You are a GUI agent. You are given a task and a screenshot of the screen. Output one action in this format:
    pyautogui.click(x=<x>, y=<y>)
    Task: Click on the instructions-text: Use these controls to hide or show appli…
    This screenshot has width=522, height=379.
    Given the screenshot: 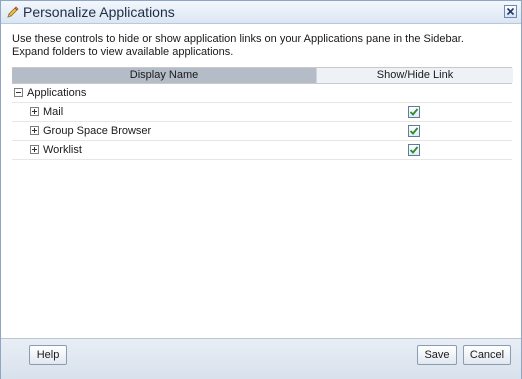 What is the action you would take?
    pyautogui.click(x=262, y=46)
    